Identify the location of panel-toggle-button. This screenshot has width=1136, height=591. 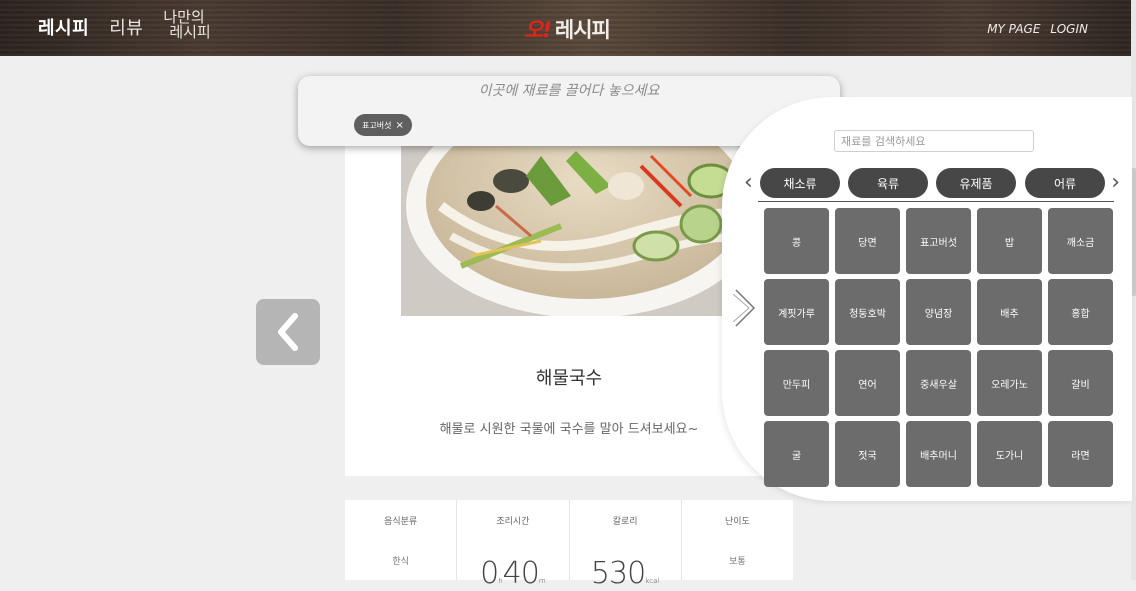
(745, 310).